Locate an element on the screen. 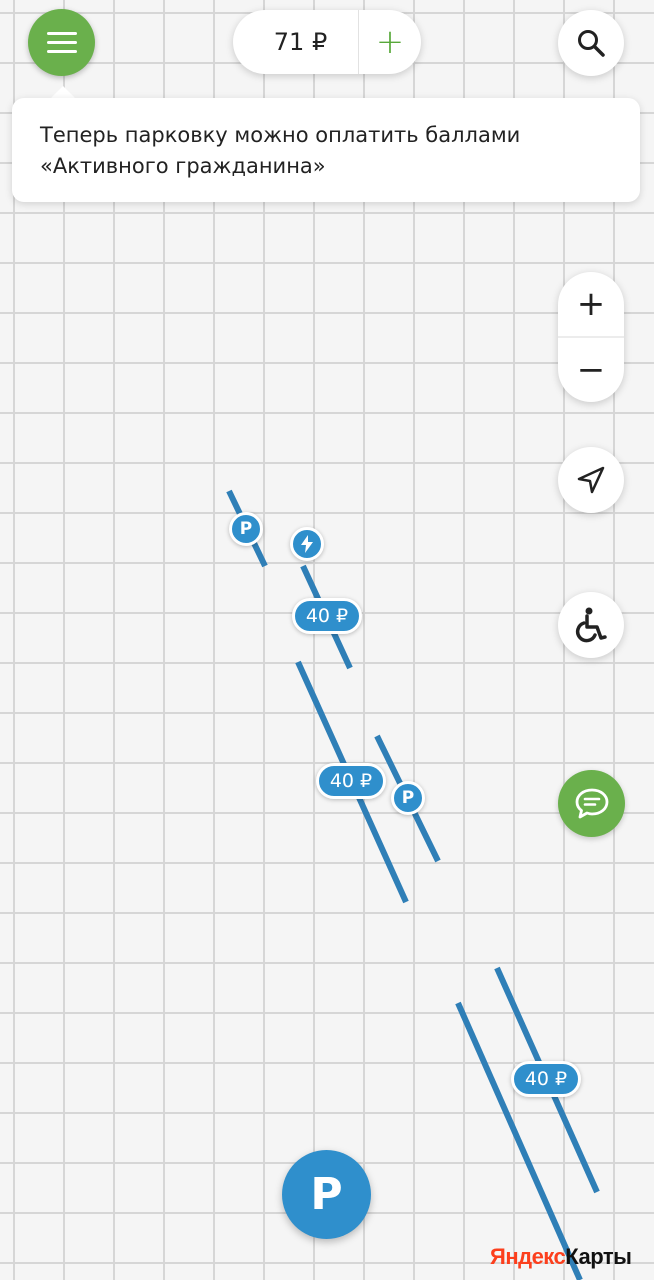 This screenshot has height=1280, width=654. lightning-icon is located at coordinates (307, 544).